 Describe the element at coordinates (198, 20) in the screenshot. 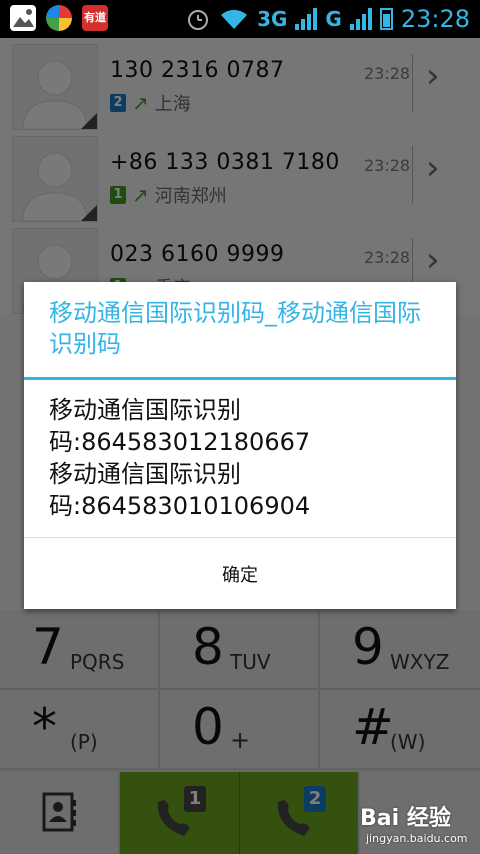

I see `alarm-icon` at that location.